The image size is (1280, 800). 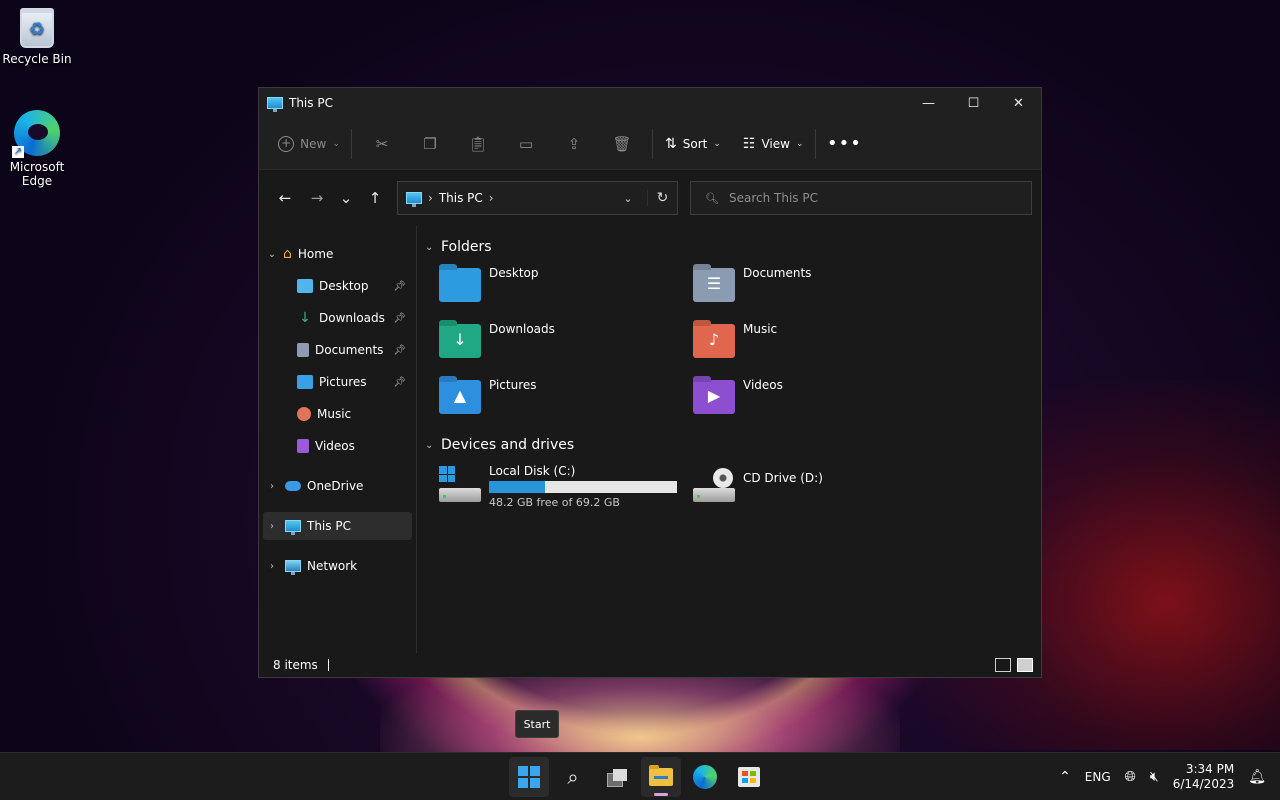 What do you see at coordinates (1065, 777) in the screenshot?
I see `chevron-up-icon: ⌃` at bounding box center [1065, 777].